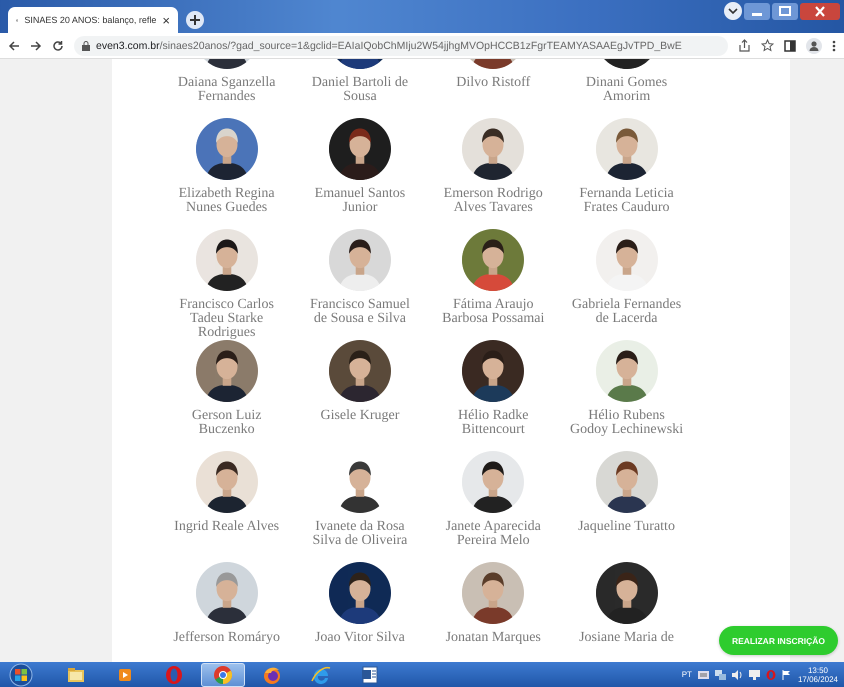 The image size is (844, 687). What do you see at coordinates (744, 45) in the screenshot?
I see `share-icon` at bounding box center [744, 45].